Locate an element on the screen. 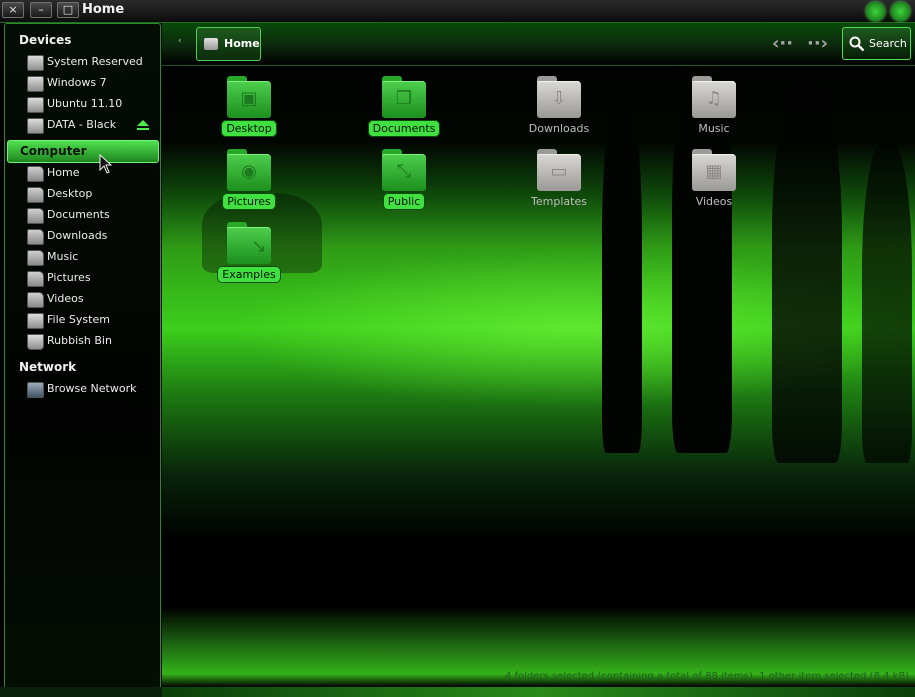 The height and width of the screenshot is (697, 915). symlink-folder-icon: ↘ is located at coordinates (249, 243).